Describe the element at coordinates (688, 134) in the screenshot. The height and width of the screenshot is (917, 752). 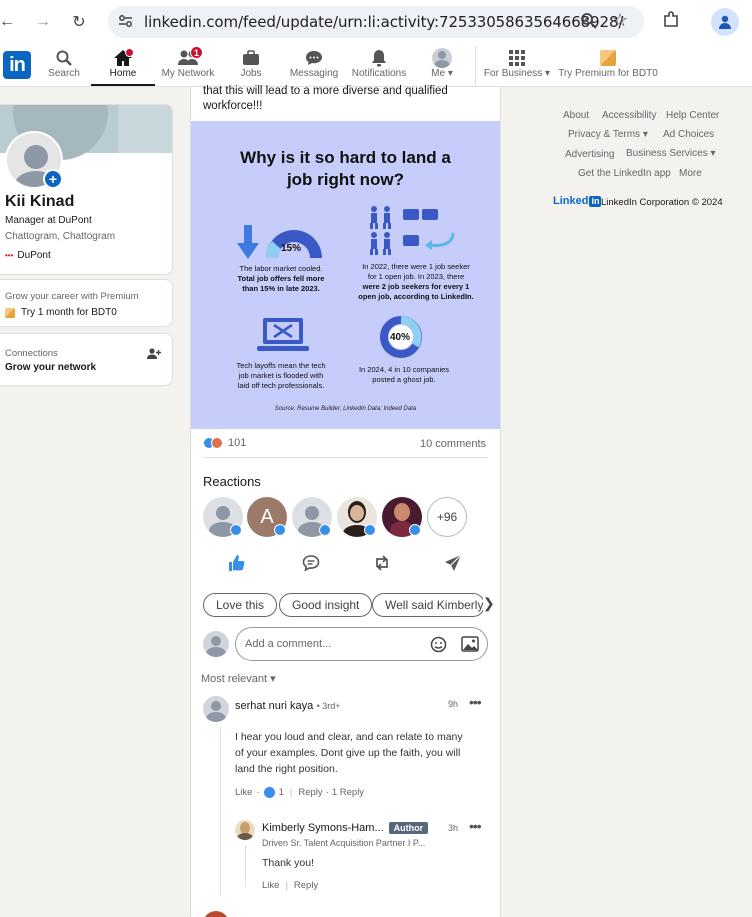
I see `footer-link-ad-choices: Ad Choices` at that location.